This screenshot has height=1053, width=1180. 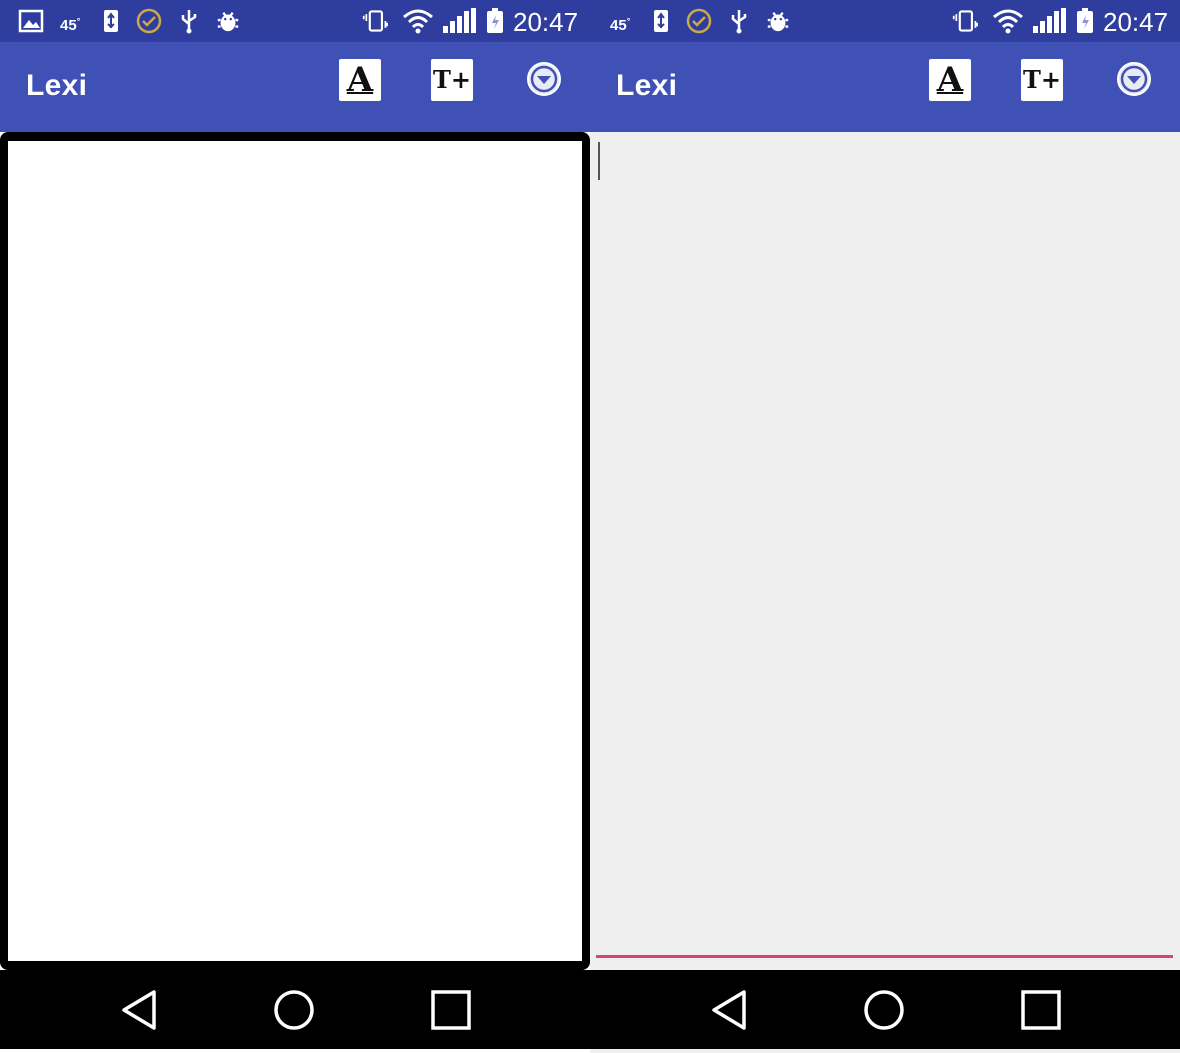 What do you see at coordinates (599, 161) in the screenshot?
I see `text-cursor` at bounding box center [599, 161].